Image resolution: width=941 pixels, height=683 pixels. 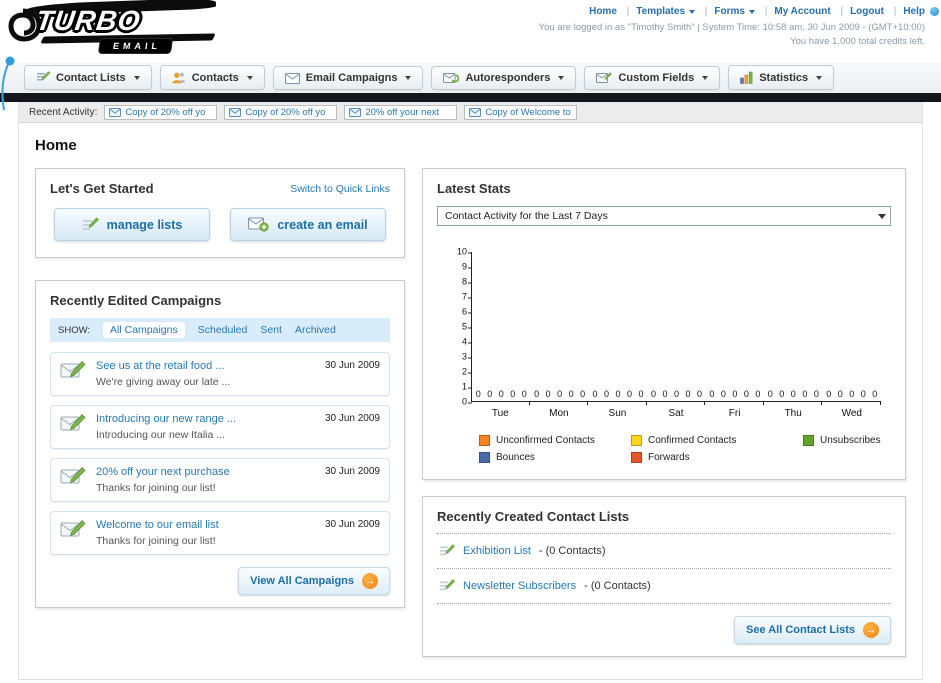 What do you see at coordinates (467, 281) in the screenshot?
I see `y-axis-tick: 8` at bounding box center [467, 281].